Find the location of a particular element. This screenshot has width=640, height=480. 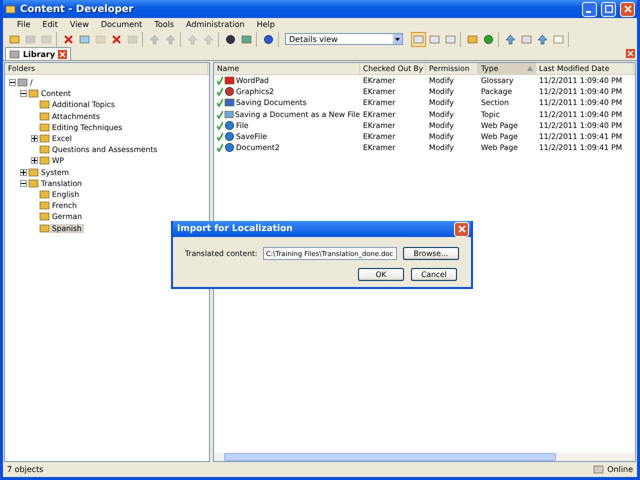

menu-item: Help is located at coordinates (265, 24).